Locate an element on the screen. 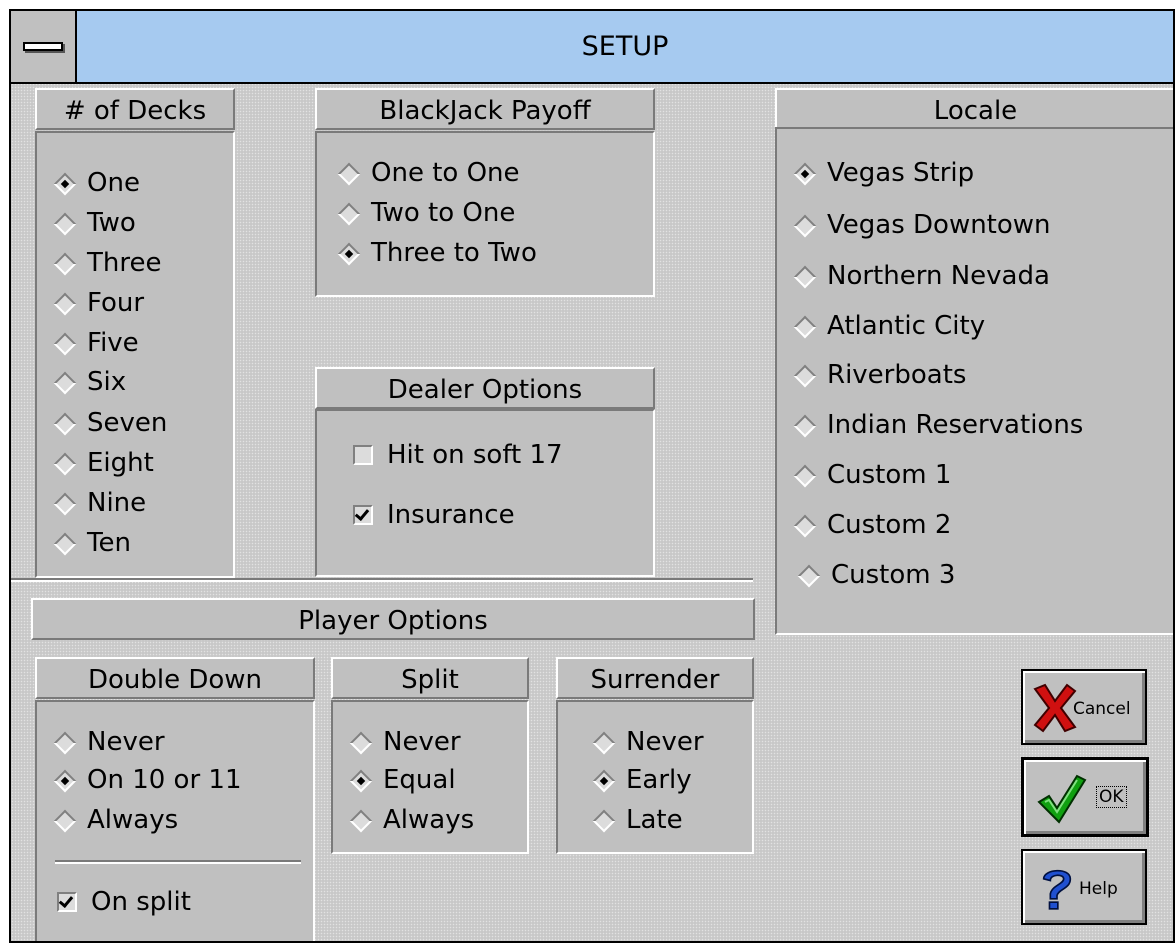 This screenshot has height=943, width=1175. payoff-option-two-to-one: Two to One is located at coordinates (426, 213).